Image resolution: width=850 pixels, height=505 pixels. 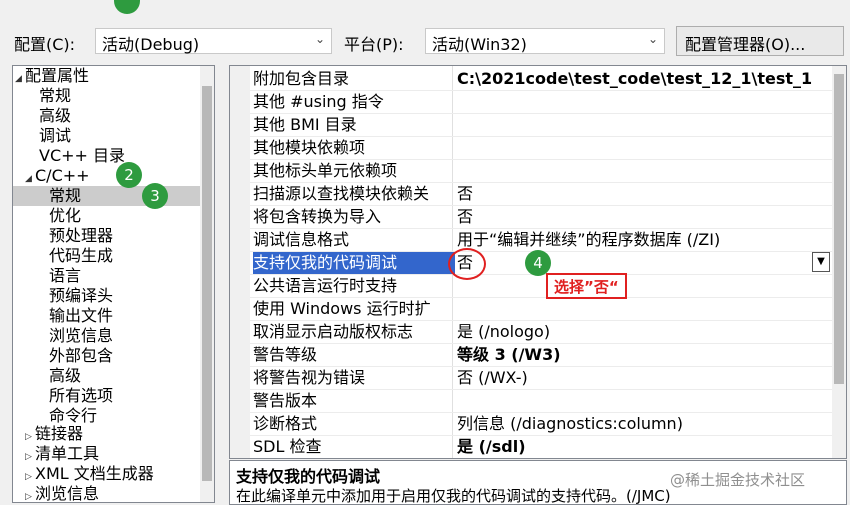 I want to click on configuration-select: 活动(Debug) ⌄, so click(x=213, y=41).